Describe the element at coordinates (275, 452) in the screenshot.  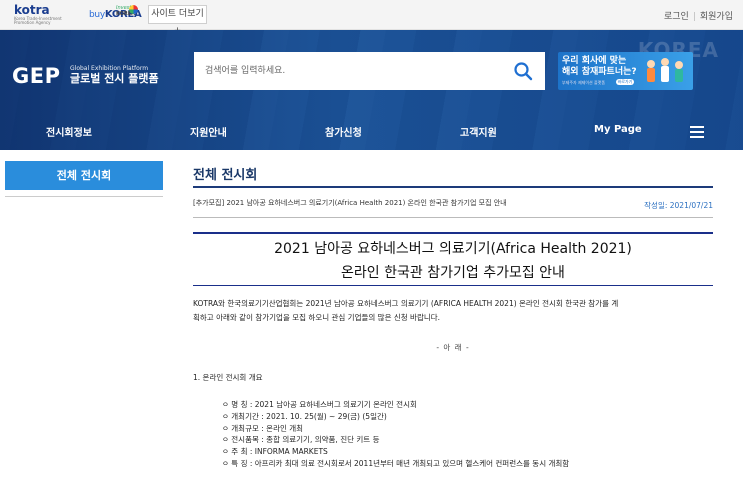
I see `list-item: ㅇ 주 최 : INFORMA MARKETS` at that location.